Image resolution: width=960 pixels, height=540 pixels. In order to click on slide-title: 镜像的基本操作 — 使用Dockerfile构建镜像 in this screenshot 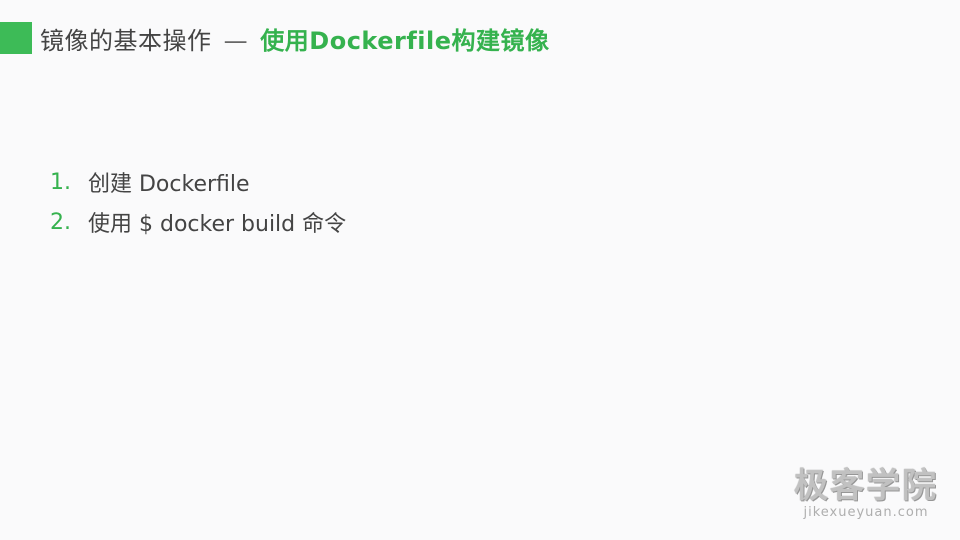, I will do `click(295, 38)`.